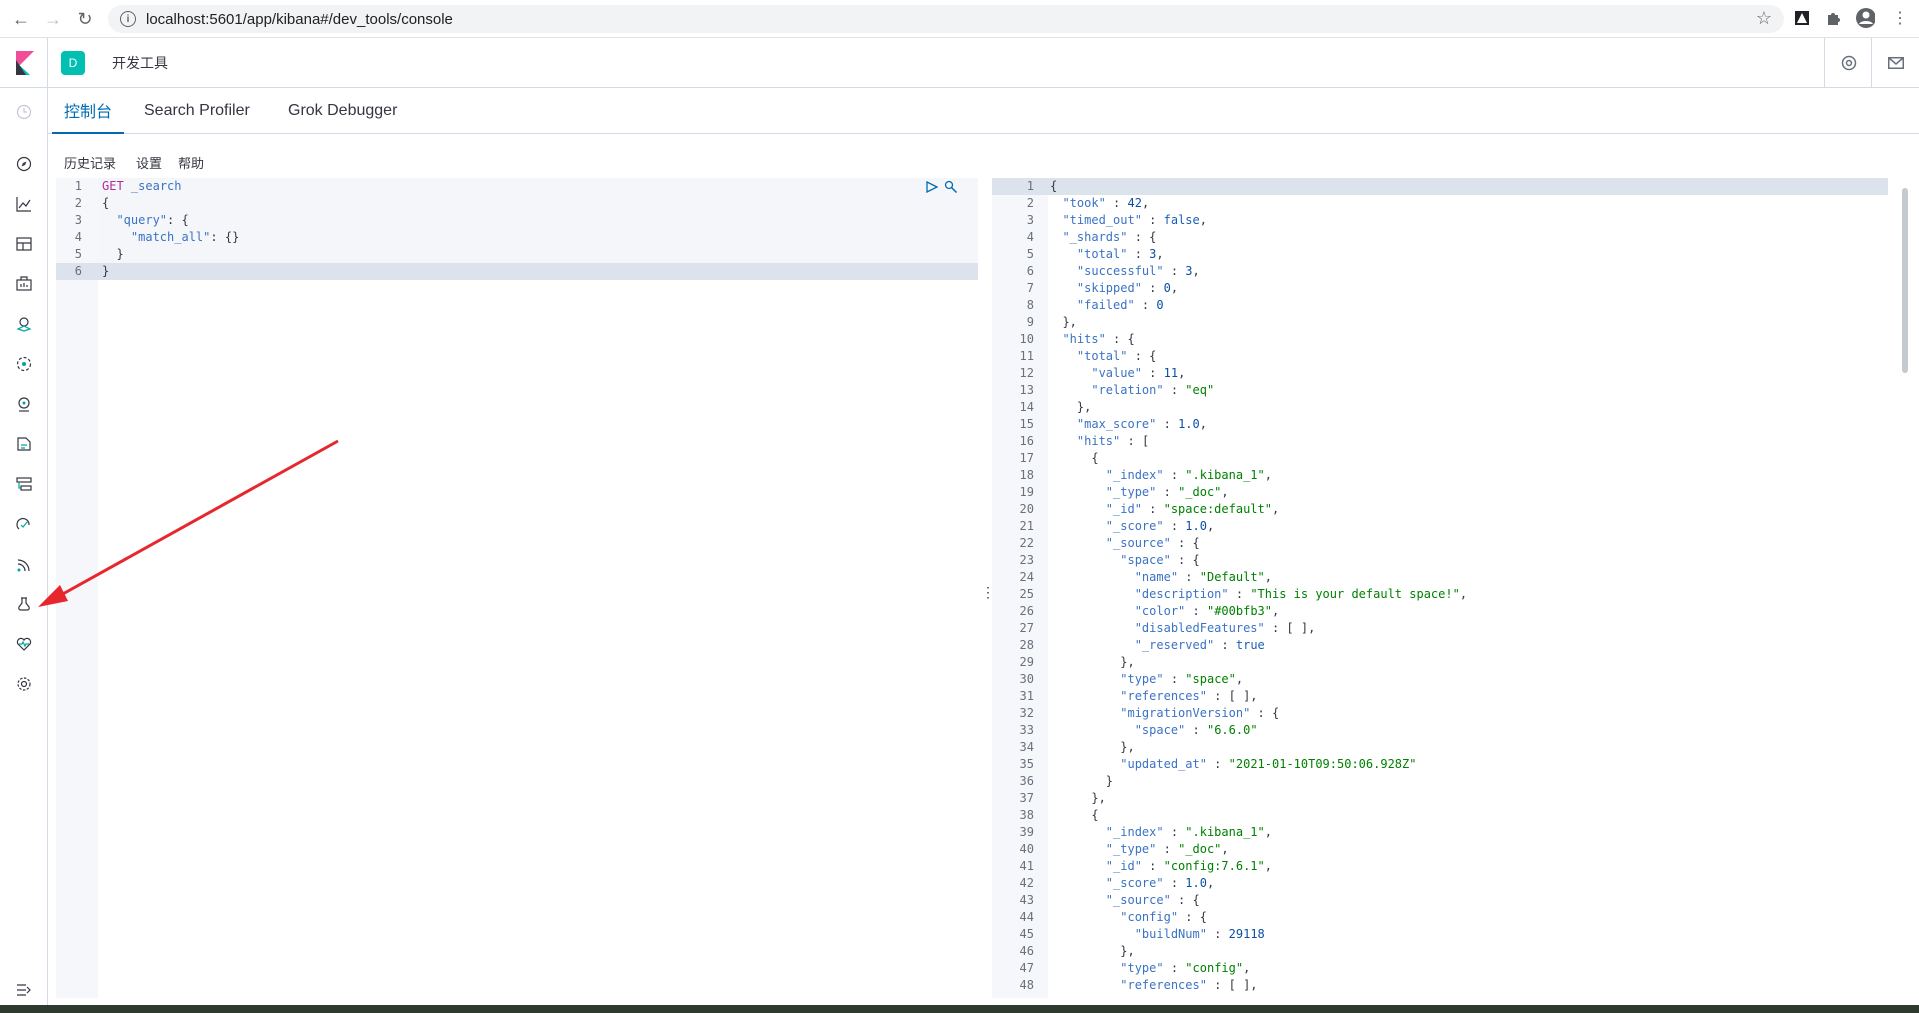 The image size is (1919, 1013). Describe the element at coordinates (1026, 526) in the screenshot. I see `line-number: 21` at that location.